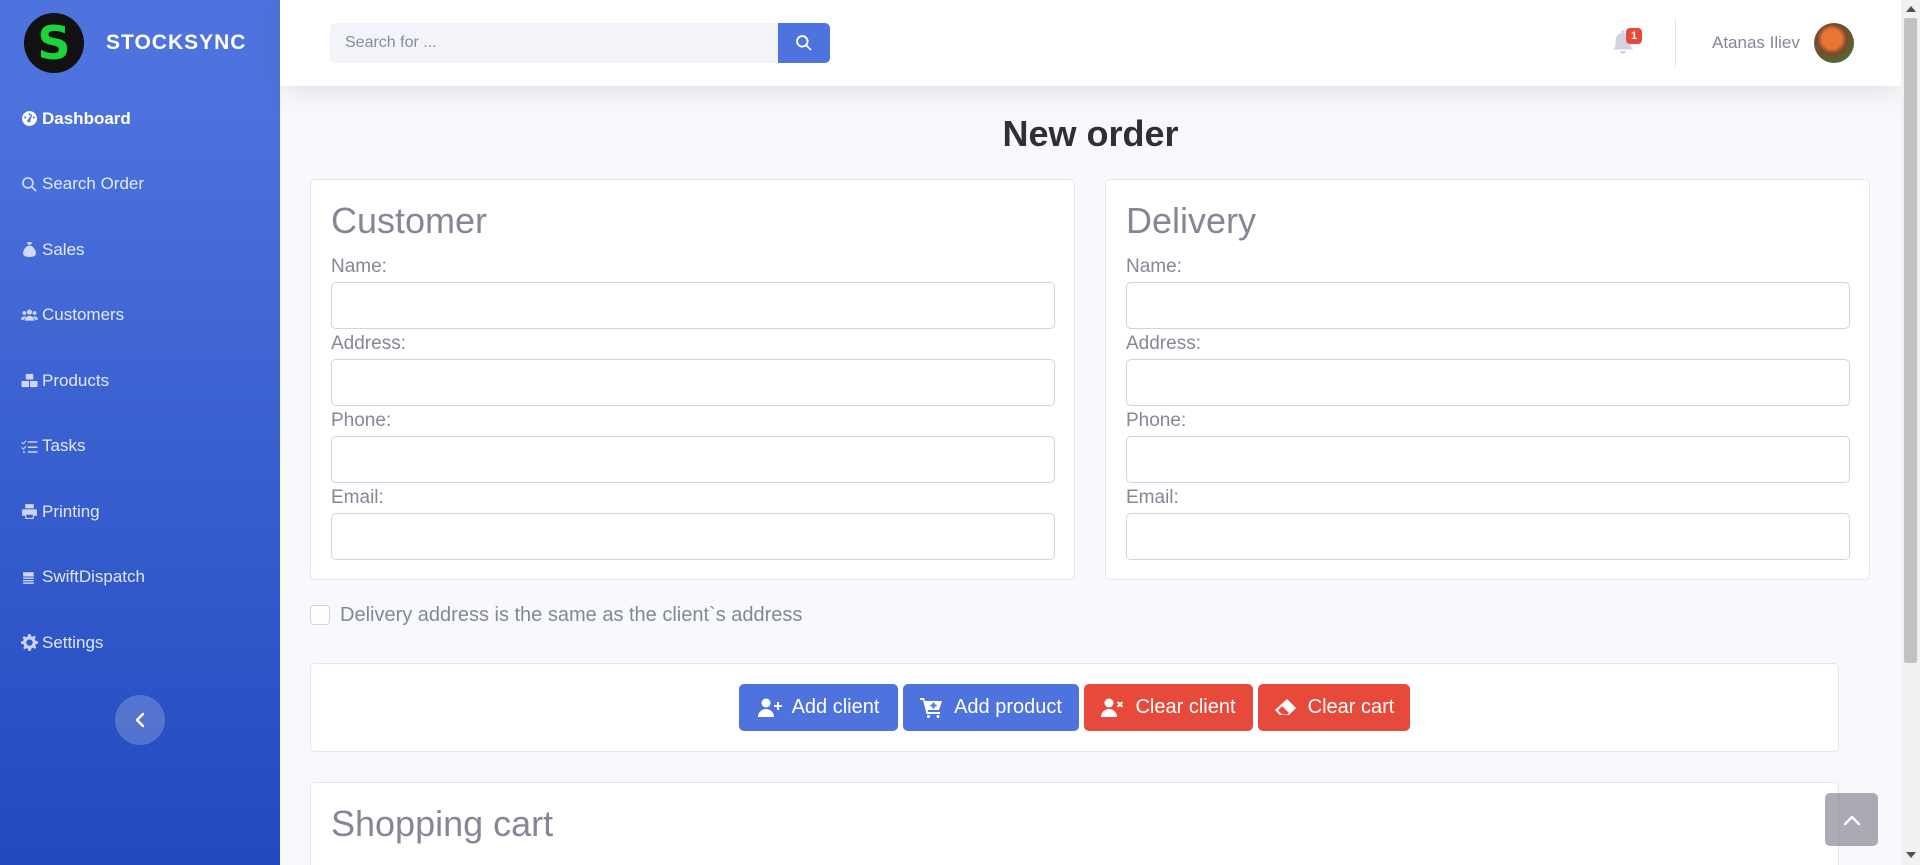  I want to click on delivery-phone-input, so click(1488, 459).